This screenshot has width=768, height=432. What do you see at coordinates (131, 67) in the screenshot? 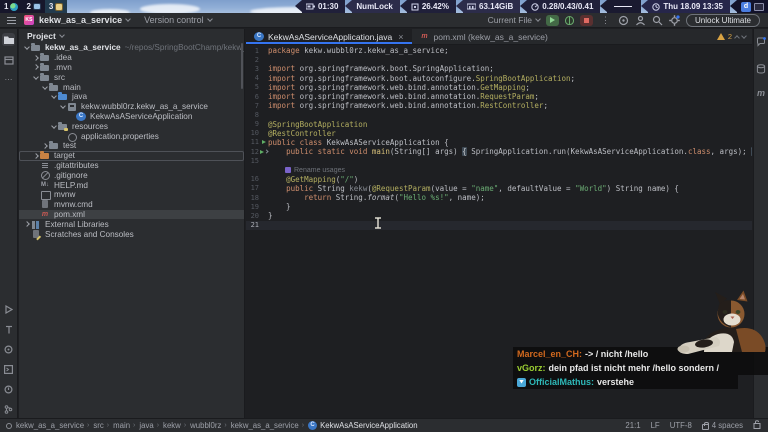
I see `tree-item: .mvn` at bounding box center [131, 67].